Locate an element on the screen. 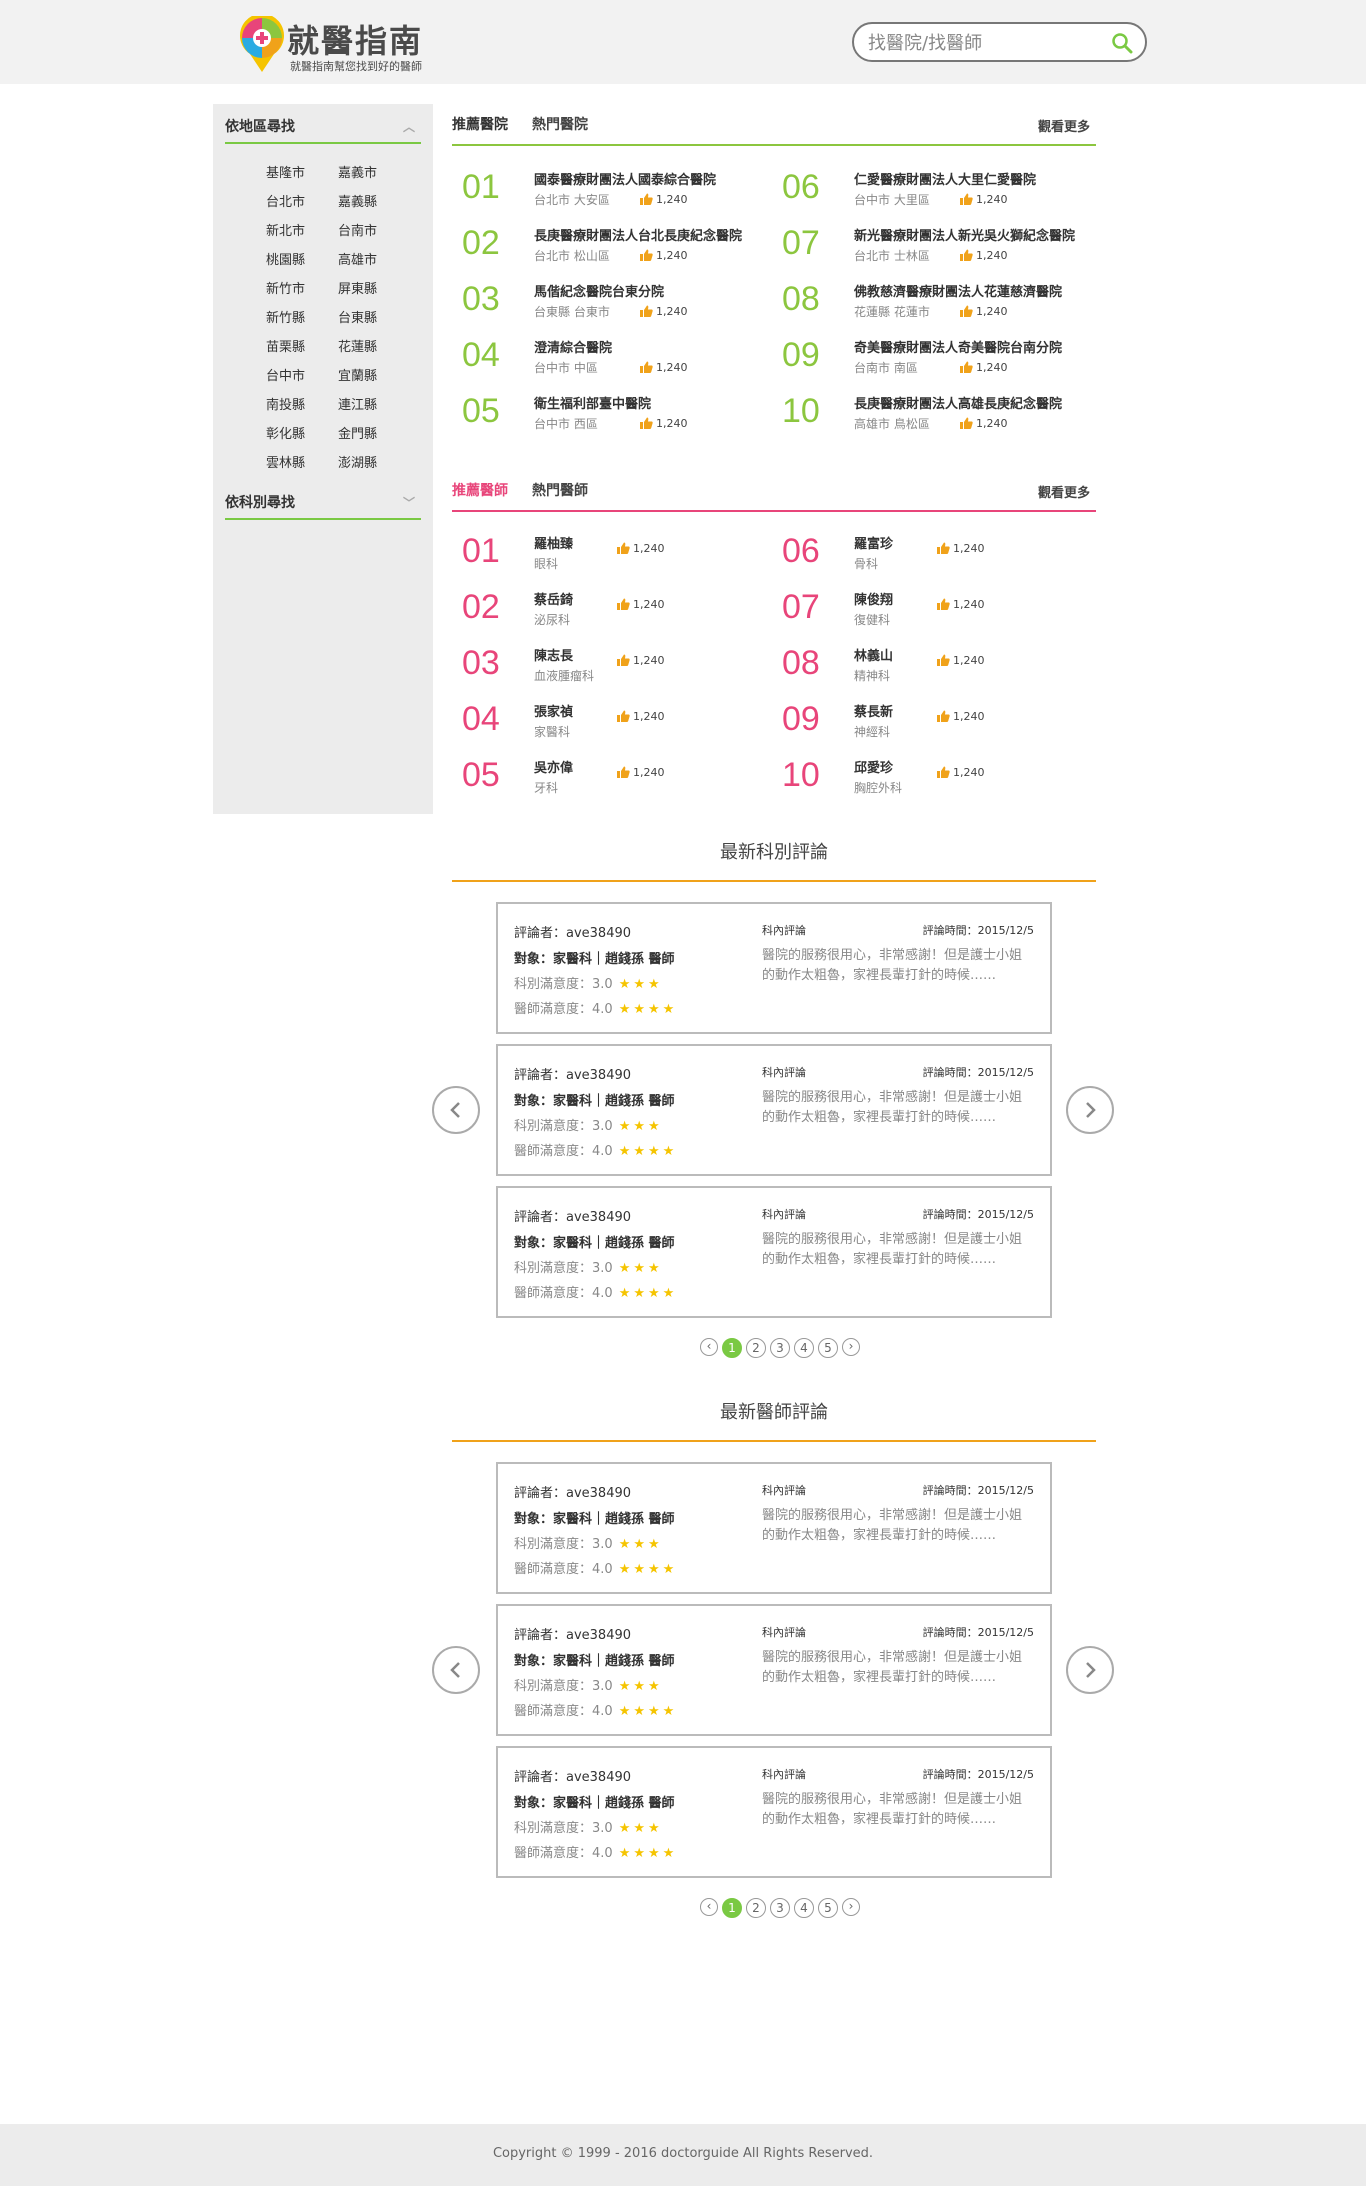  doctor-name: 邱愛珍 is located at coordinates (873, 766).